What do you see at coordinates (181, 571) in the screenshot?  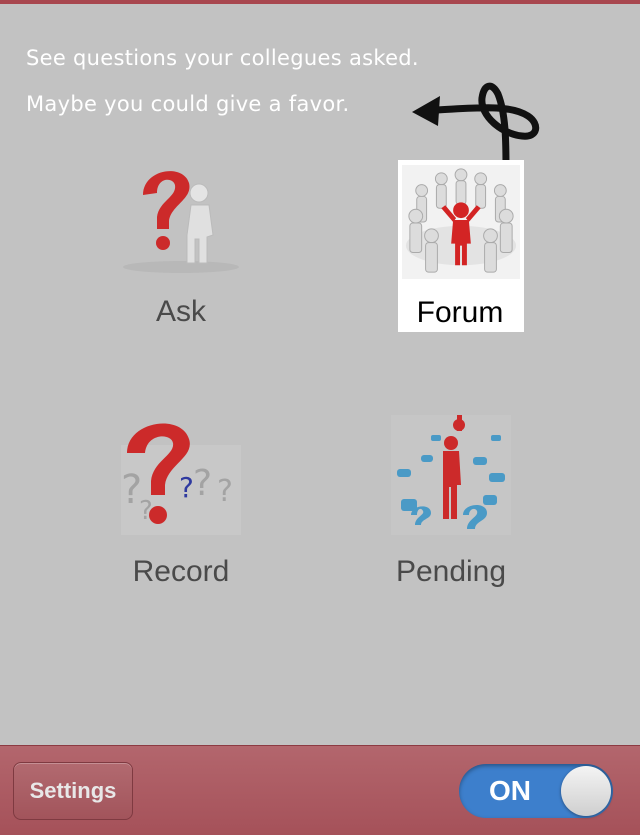 I see `record-label: Record` at bounding box center [181, 571].